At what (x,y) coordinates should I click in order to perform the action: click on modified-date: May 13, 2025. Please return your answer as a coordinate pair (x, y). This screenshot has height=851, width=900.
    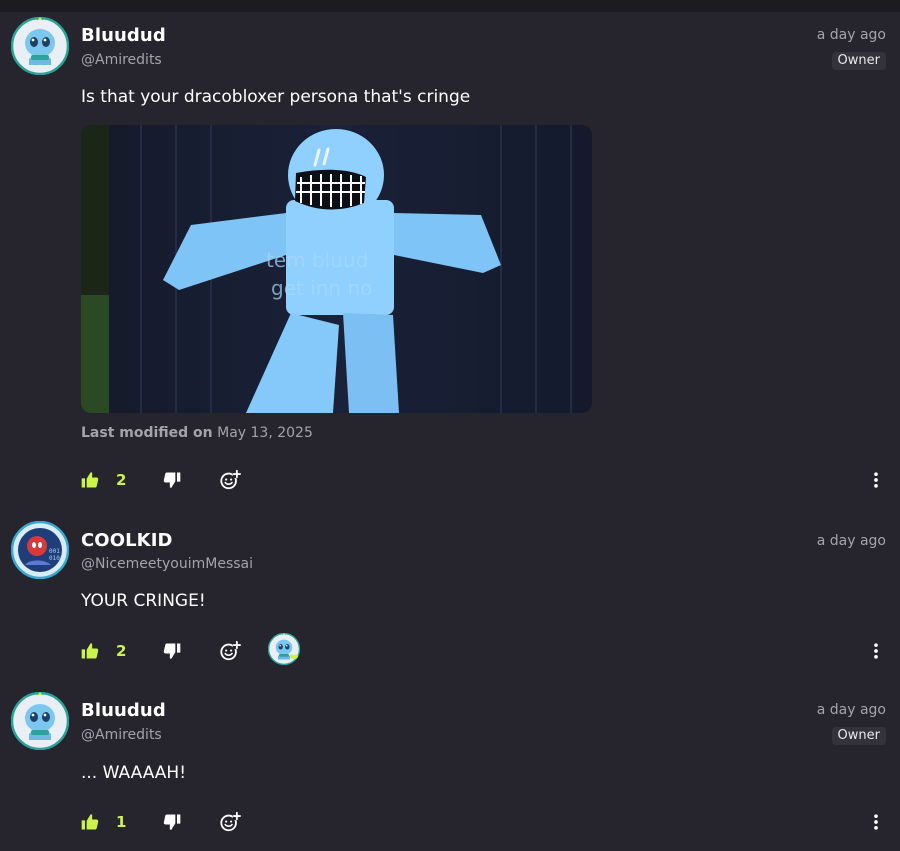
    Looking at the image, I should click on (265, 433).